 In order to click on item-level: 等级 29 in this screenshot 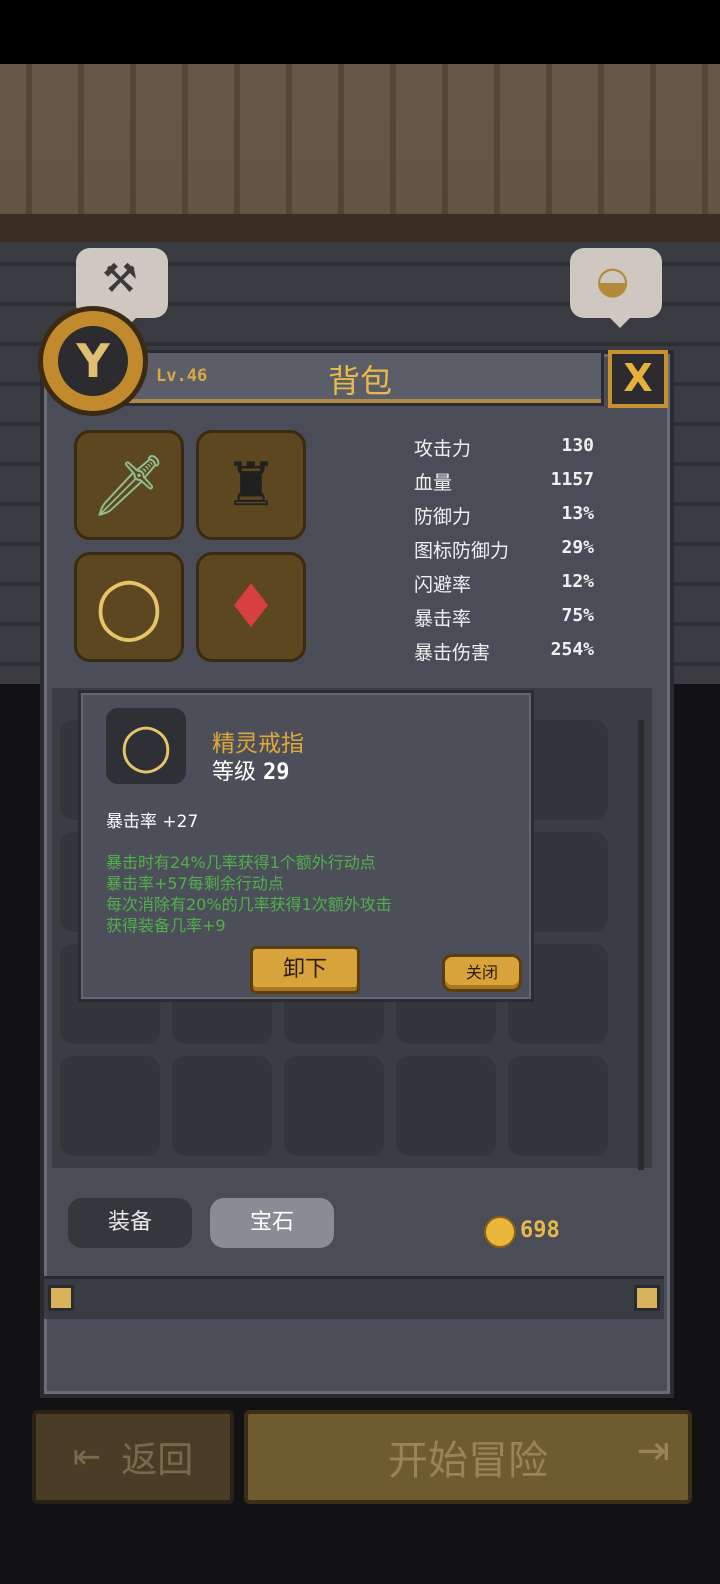, I will do `click(251, 770)`.